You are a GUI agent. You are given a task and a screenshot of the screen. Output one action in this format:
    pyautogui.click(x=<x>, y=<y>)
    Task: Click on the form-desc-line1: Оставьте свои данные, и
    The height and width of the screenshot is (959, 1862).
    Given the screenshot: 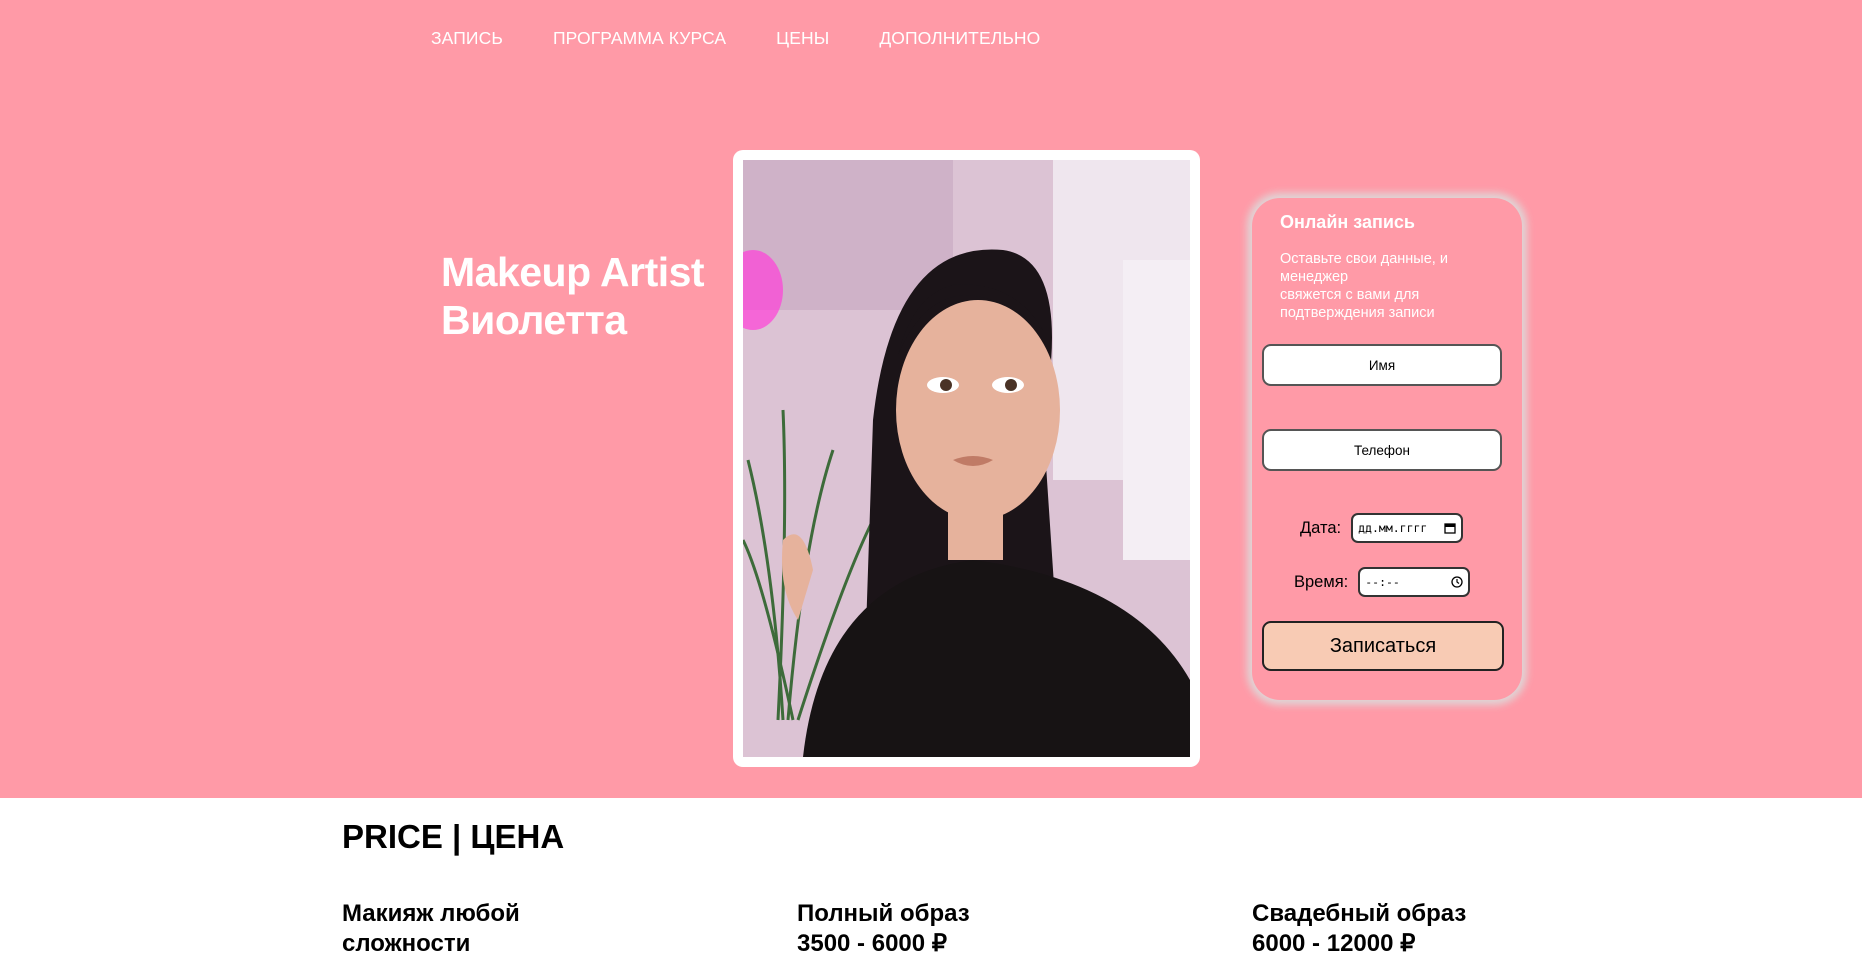 What is the action you would take?
    pyautogui.click(x=1364, y=259)
    